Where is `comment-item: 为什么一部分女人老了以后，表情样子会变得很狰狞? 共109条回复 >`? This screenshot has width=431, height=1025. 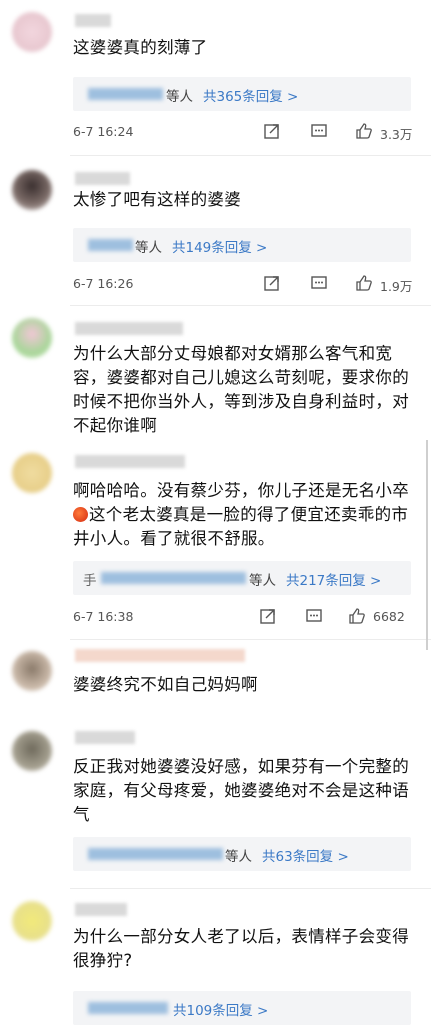 comment-item: 为什么一部分女人老了以后，表情样子会变得很狰狞? 共109条回复 > is located at coordinates (215, 958).